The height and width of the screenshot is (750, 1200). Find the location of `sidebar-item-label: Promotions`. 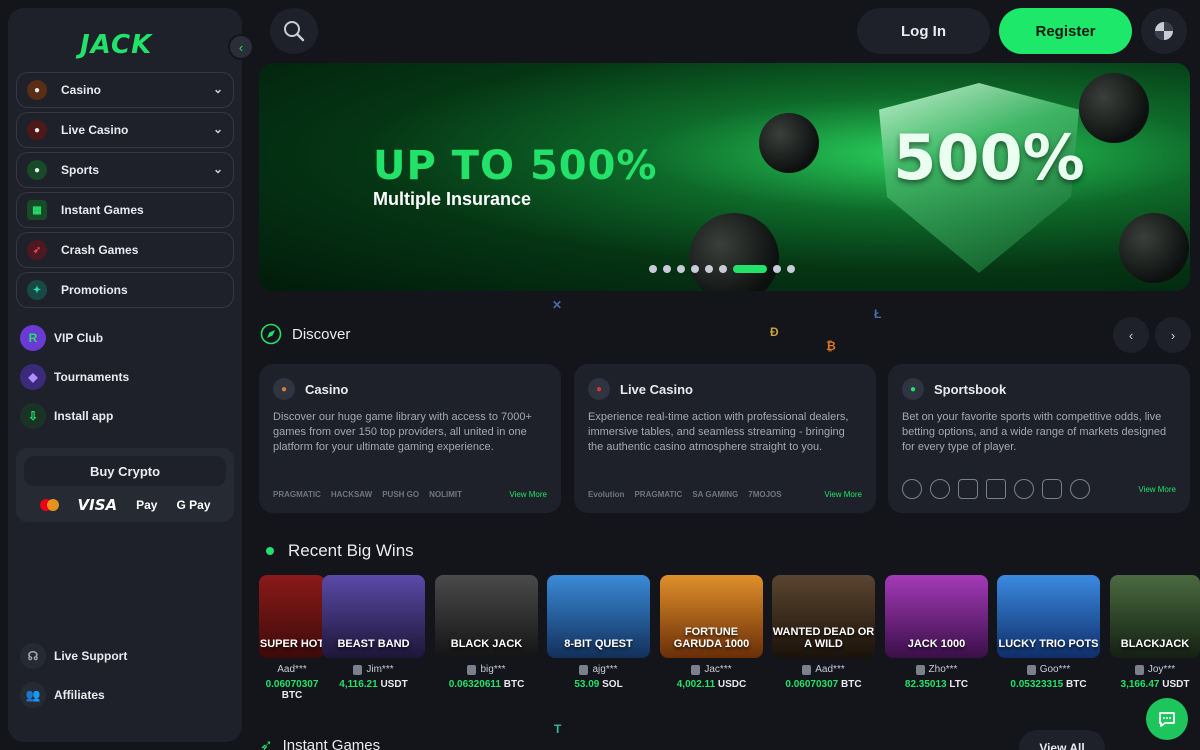

sidebar-item-label: Promotions is located at coordinates (94, 290).